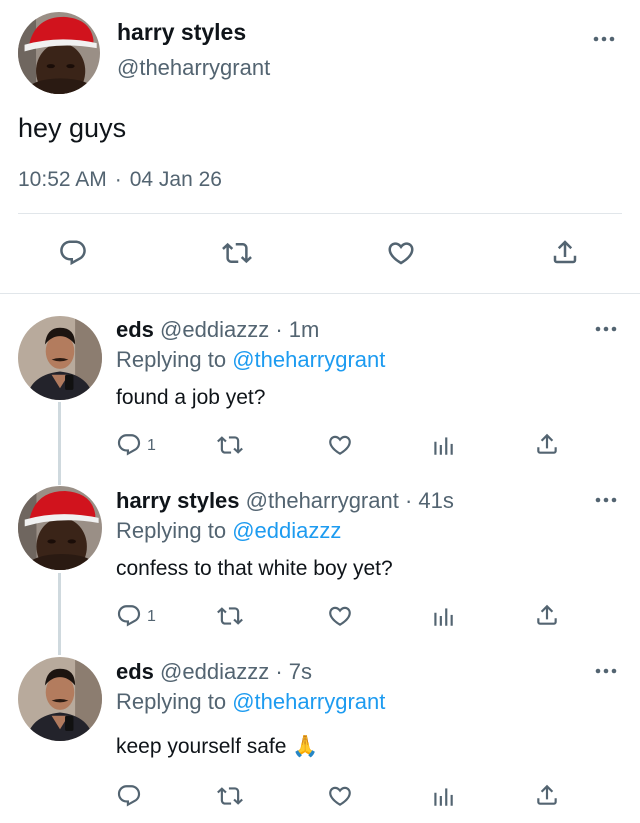 This screenshot has height=823, width=640. What do you see at coordinates (62, 179) in the screenshot?
I see `tweet-time: 10:52 AM` at bounding box center [62, 179].